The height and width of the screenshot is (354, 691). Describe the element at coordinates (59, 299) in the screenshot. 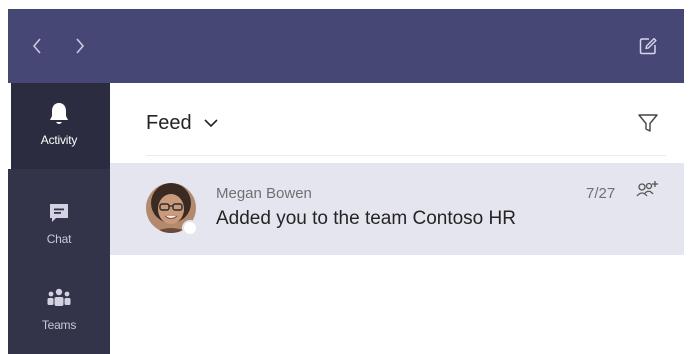

I see `teams-icon` at that location.